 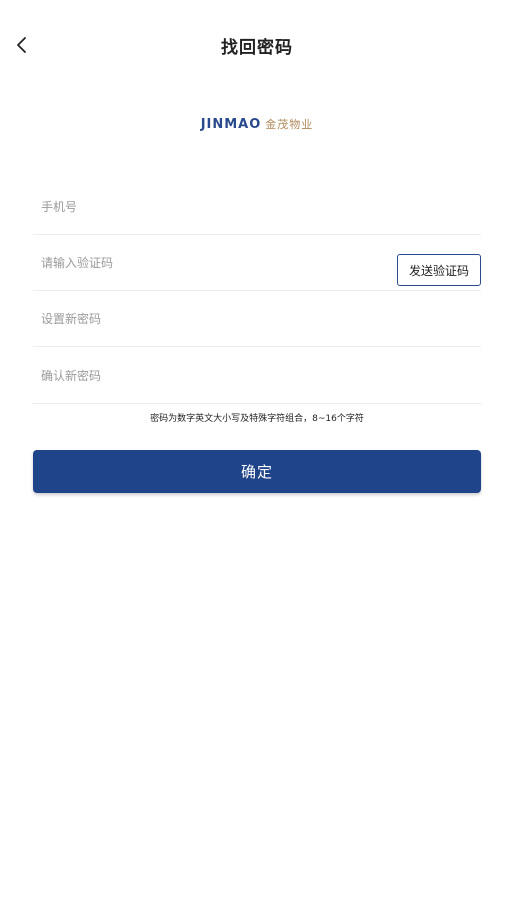 I want to click on confirm-password-input, so click(x=211, y=376).